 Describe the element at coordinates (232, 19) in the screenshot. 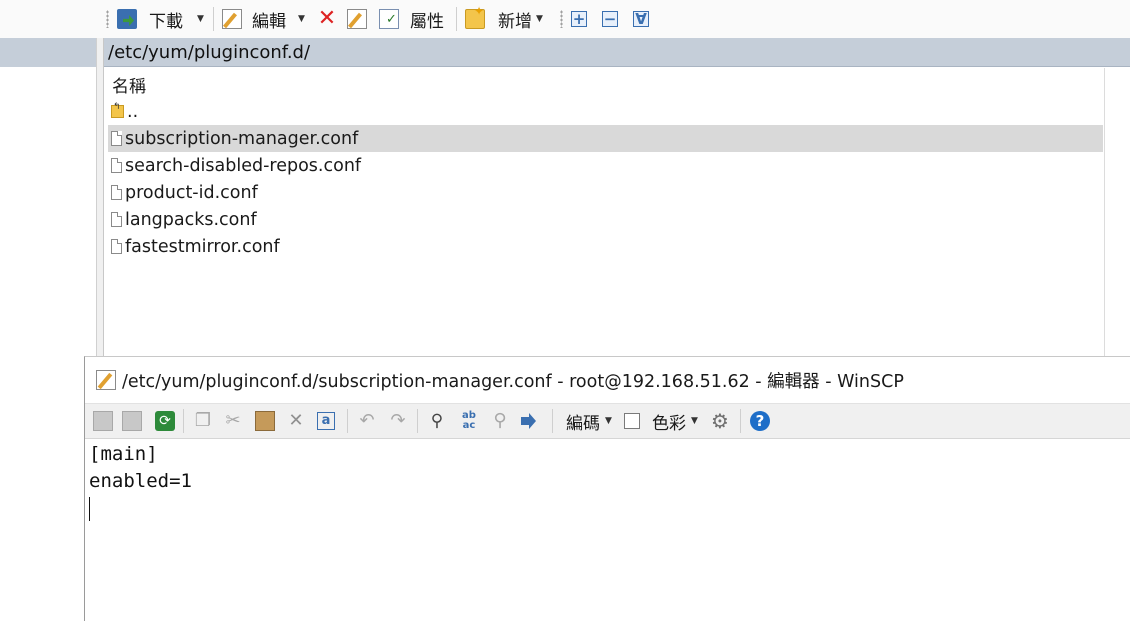

I see `edit-icon` at that location.